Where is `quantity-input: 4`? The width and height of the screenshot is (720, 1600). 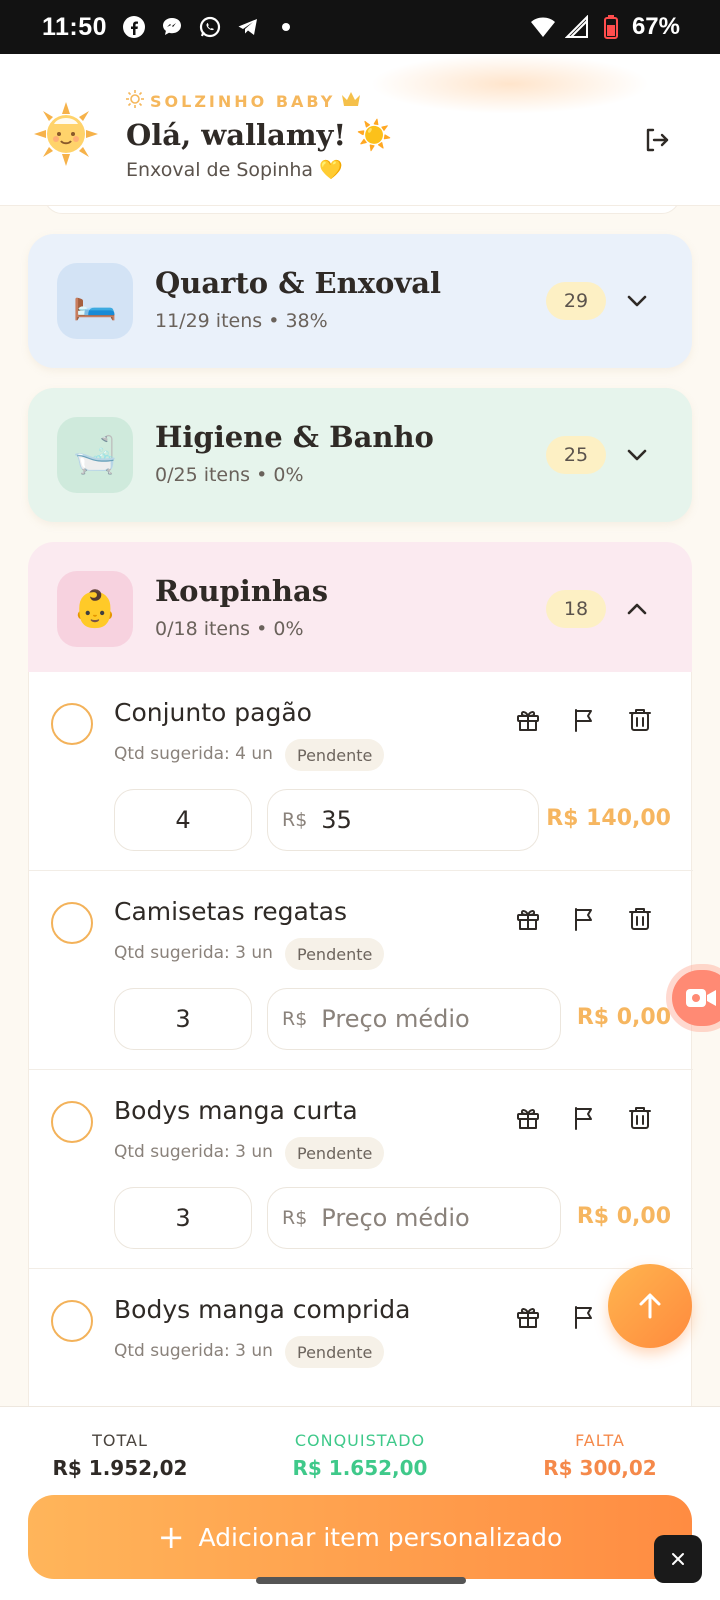
quantity-input: 4 is located at coordinates (183, 820).